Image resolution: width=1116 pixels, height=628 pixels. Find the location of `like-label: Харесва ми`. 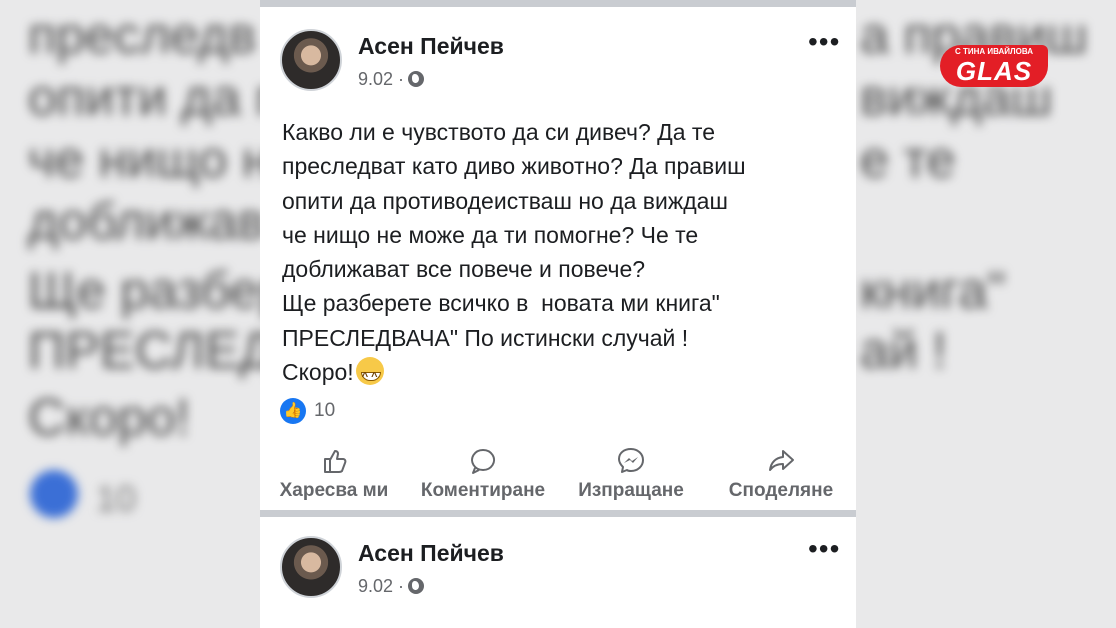

like-label: Харесва ми is located at coordinates (334, 490).